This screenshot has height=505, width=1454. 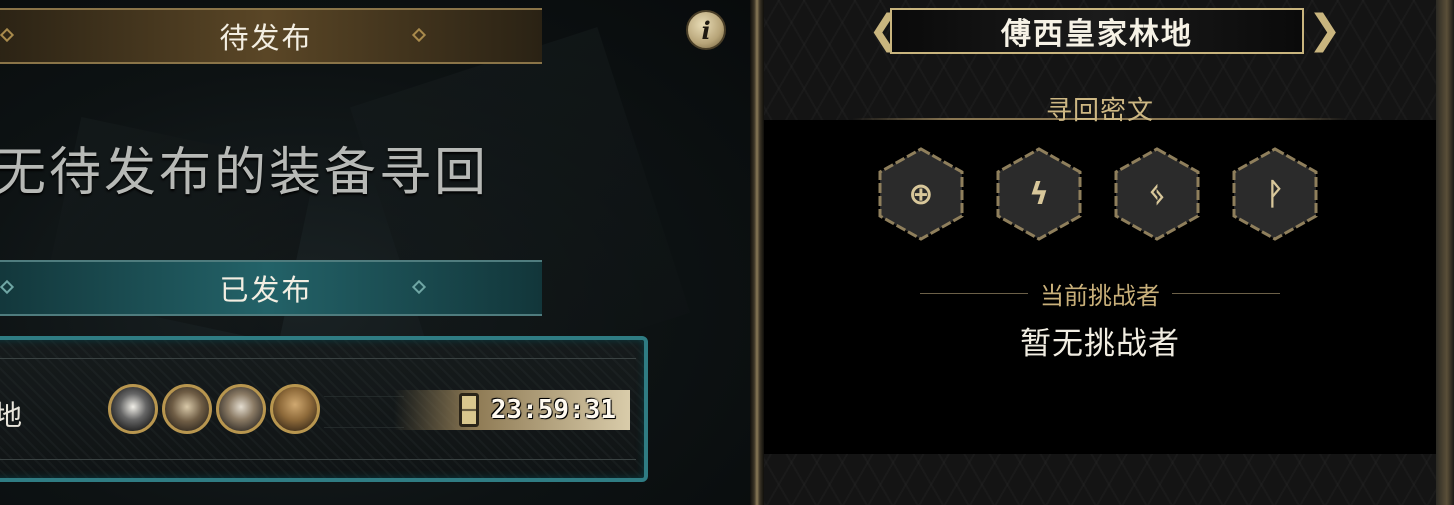 What do you see at coordinates (468, 410) in the screenshot?
I see `hourglass-icon` at bounding box center [468, 410].